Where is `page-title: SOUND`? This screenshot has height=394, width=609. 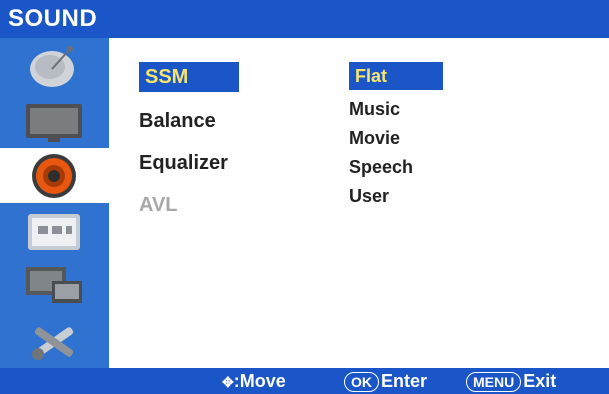
page-title: SOUND is located at coordinates (53, 18).